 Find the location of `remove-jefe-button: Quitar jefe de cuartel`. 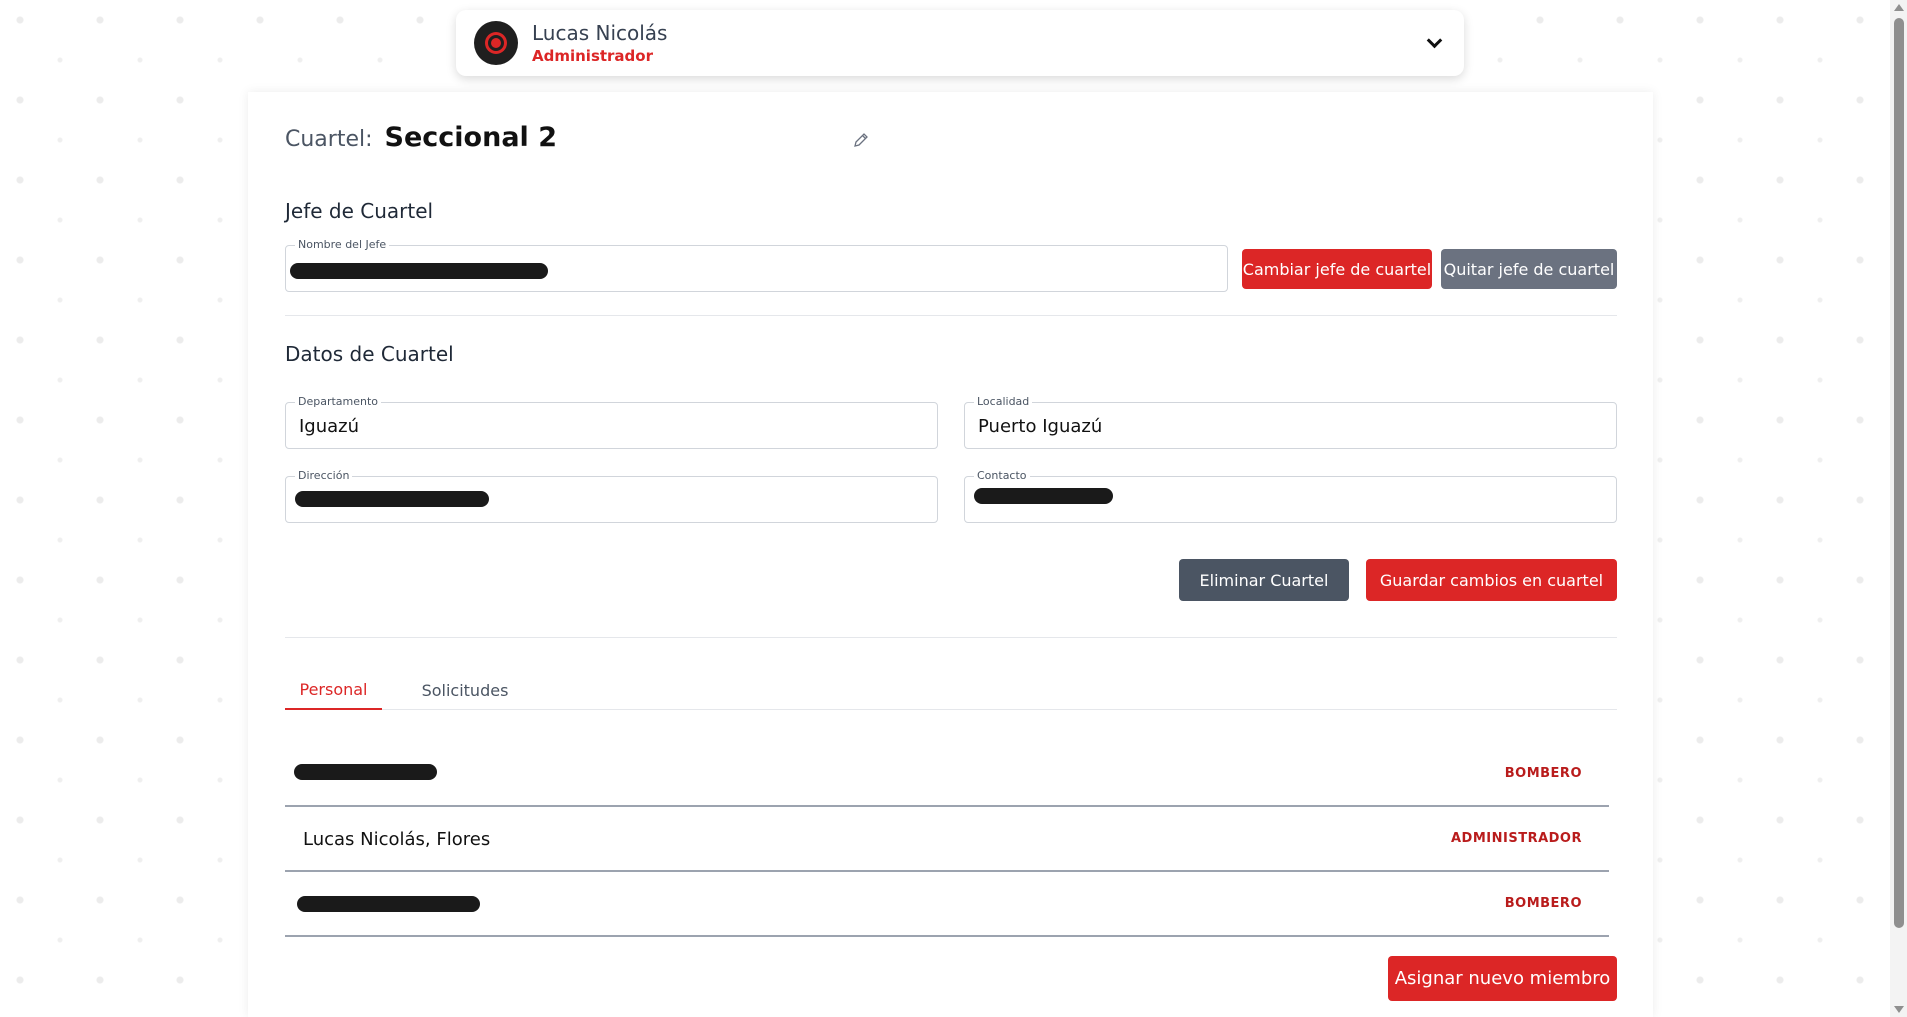

remove-jefe-button: Quitar jefe de cuartel is located at coordinates (1529, 269).